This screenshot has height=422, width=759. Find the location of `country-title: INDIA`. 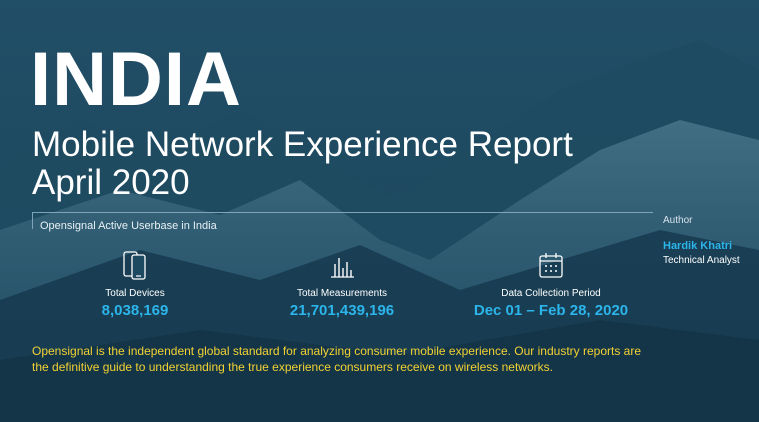

country-title: INDIA is located at coordinates (136, 79).